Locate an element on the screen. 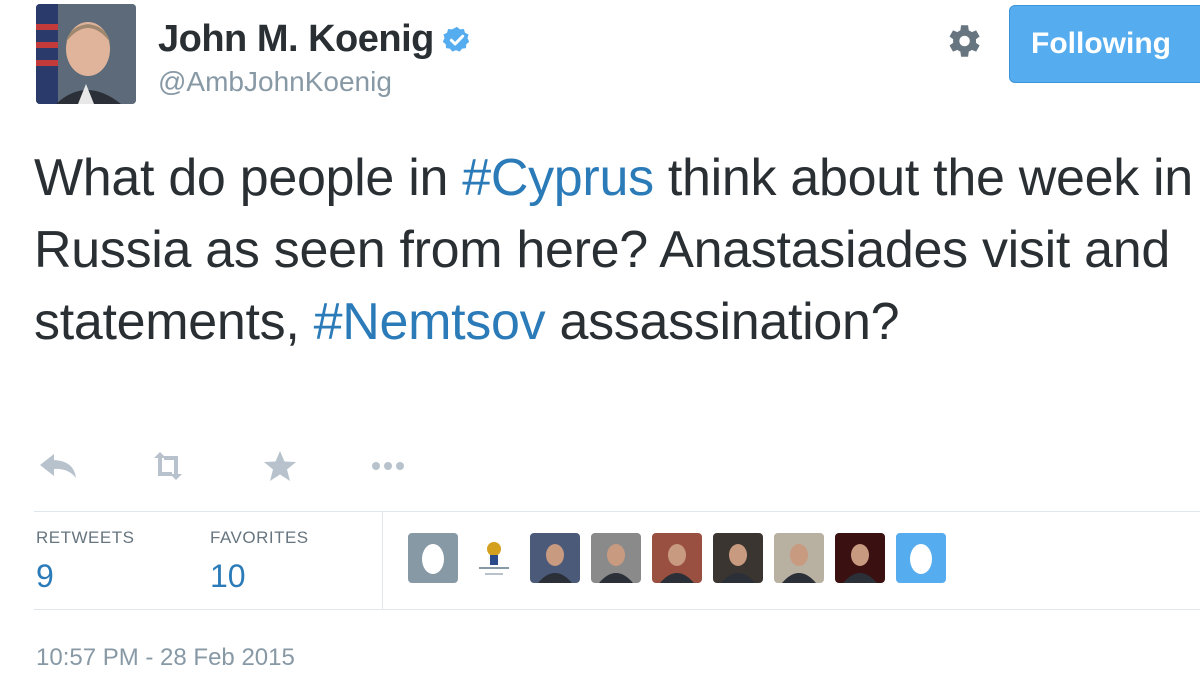  avatar is located at coordinates (86, 54).